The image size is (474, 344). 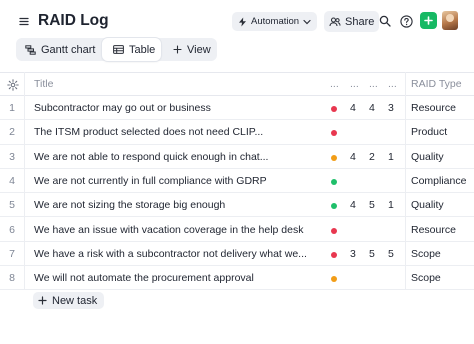 What do you see at coordinates (391, 253) in the screenshot?
I see `row-value-c: 5` at bounding box center [391, 253].